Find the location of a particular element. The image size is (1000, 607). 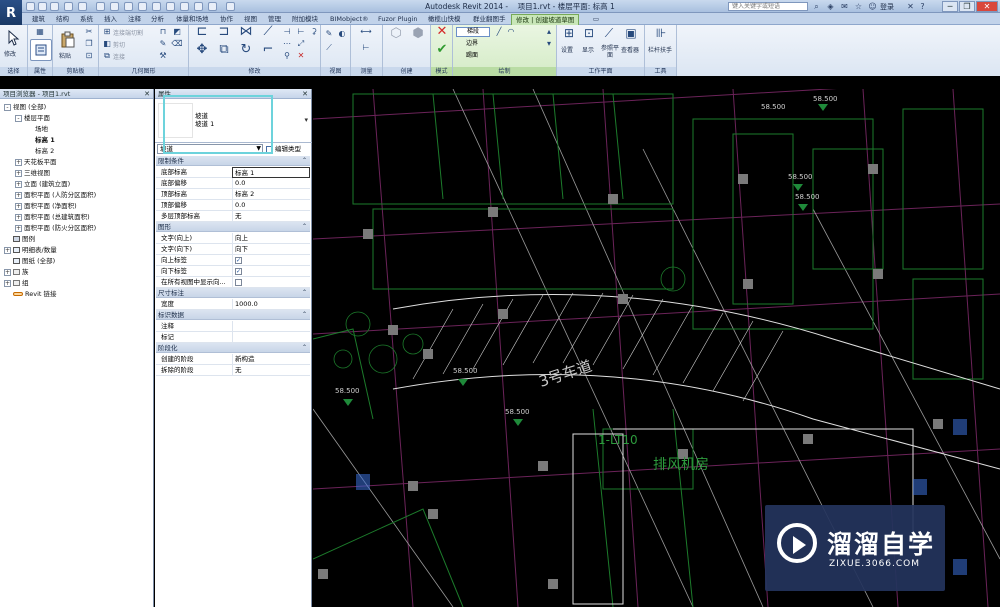

railing-label: 栏杆扶手 is located at coordinates (660, 49).